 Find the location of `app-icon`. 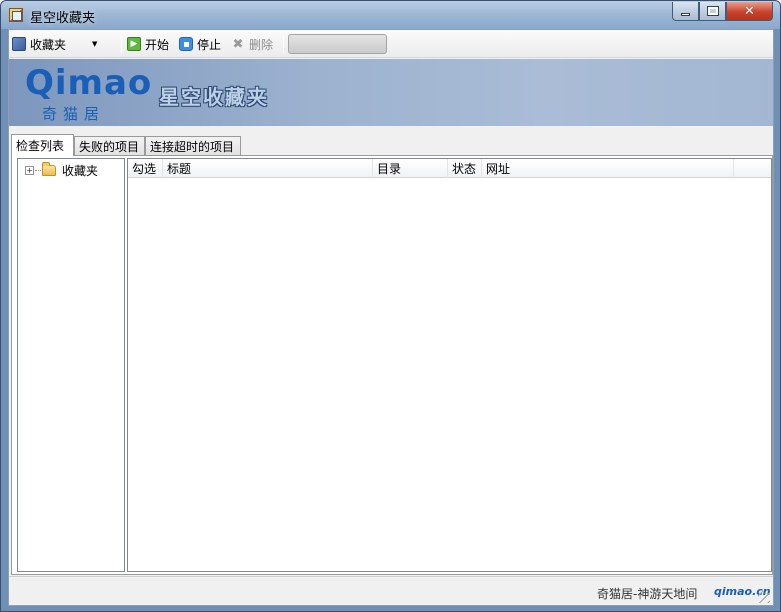

app-icon is located at coordinates (16, 15).